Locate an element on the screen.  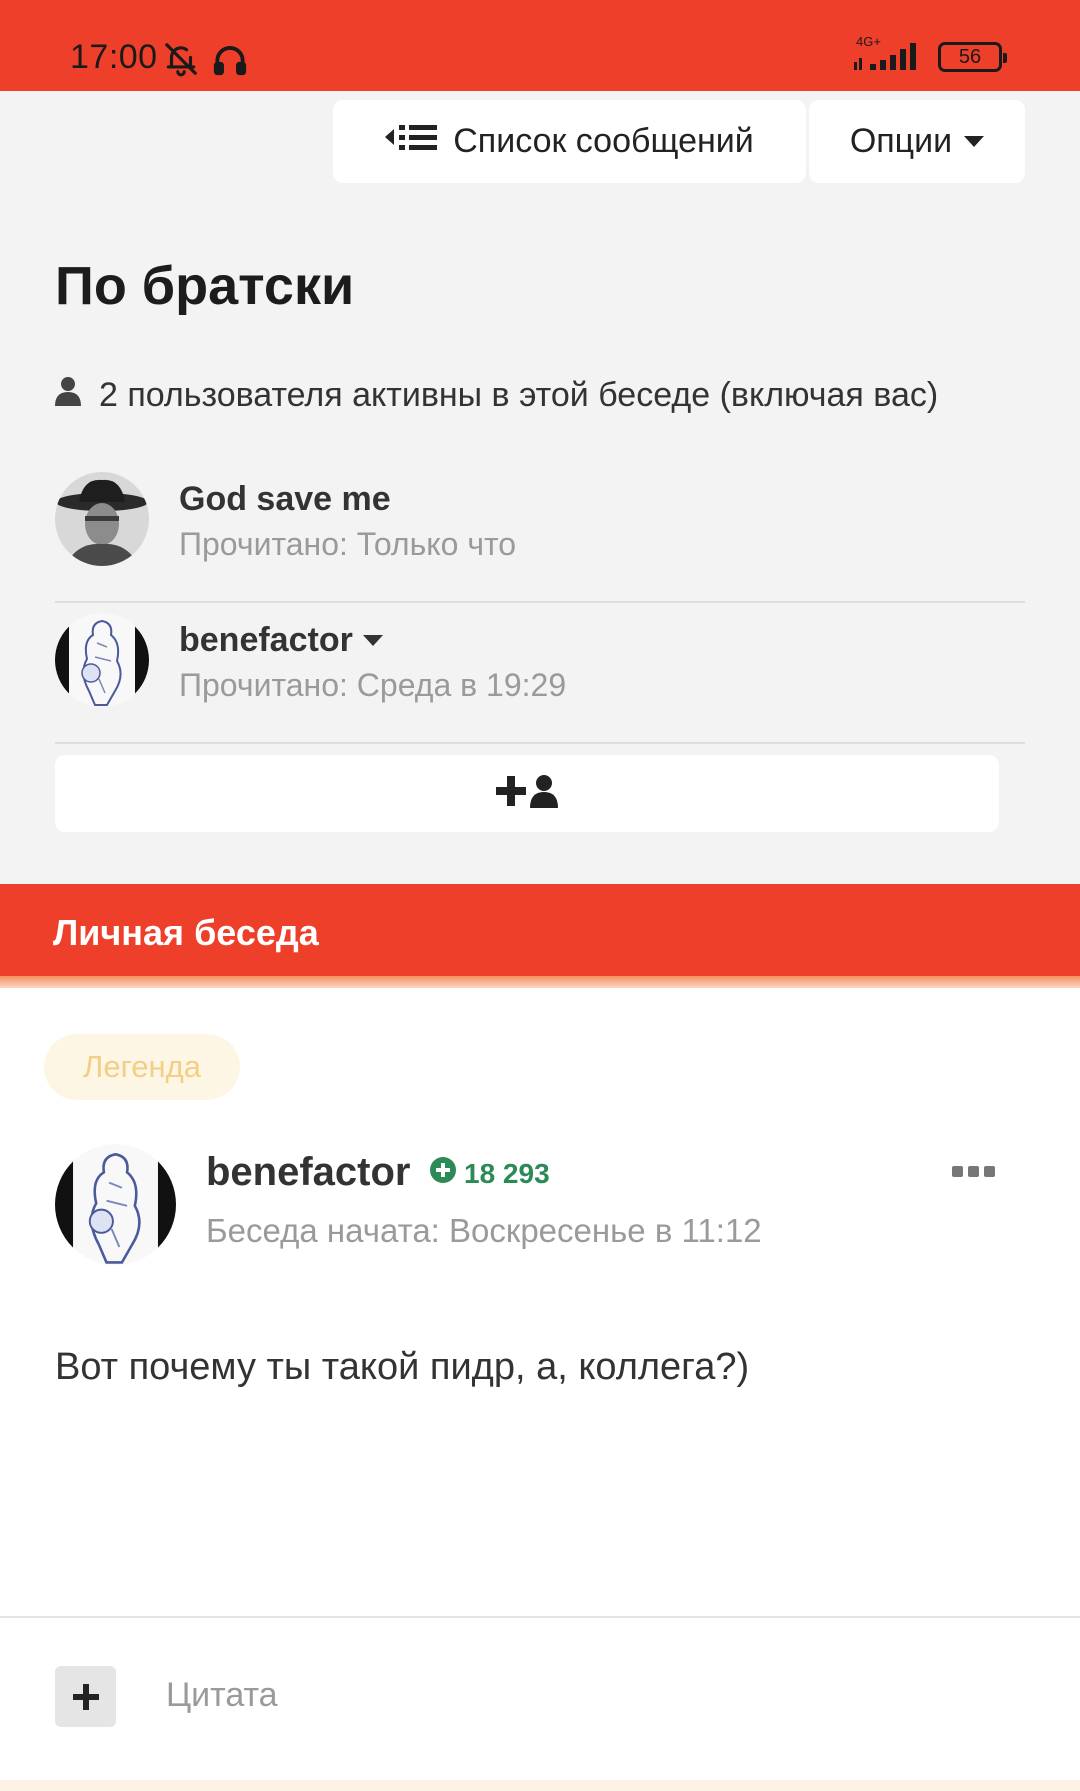
participant-name-text: God save me is located at coordinates (285, 499).